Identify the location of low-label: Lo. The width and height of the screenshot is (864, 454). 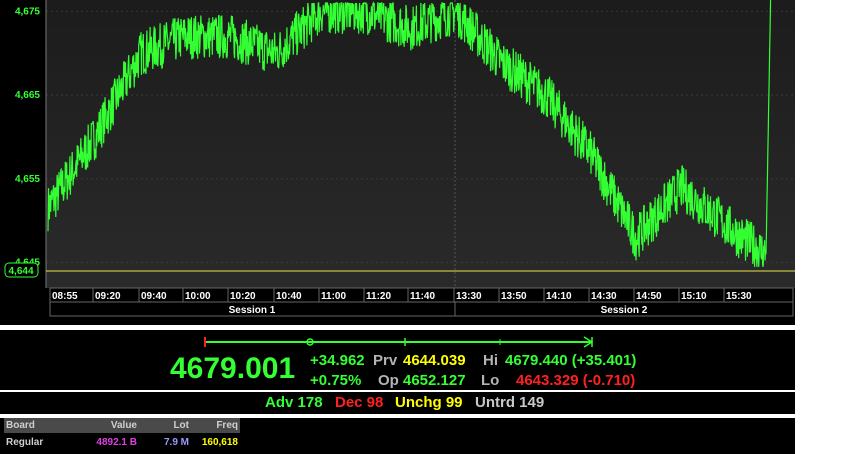
(490, 380).